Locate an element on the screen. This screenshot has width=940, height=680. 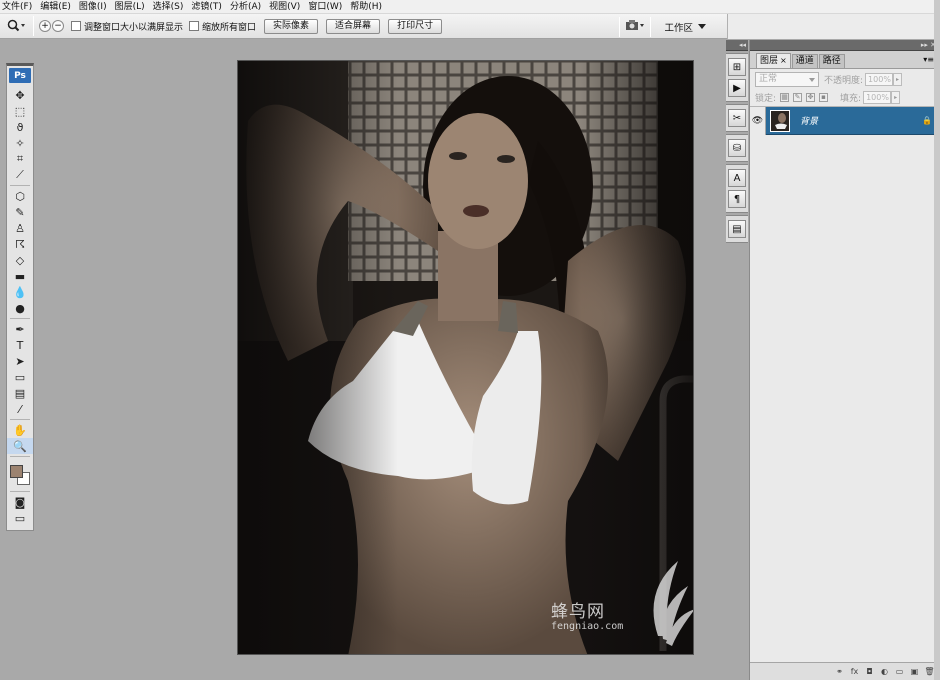
dock-group: ▤ is located at coordinates (737, 229).